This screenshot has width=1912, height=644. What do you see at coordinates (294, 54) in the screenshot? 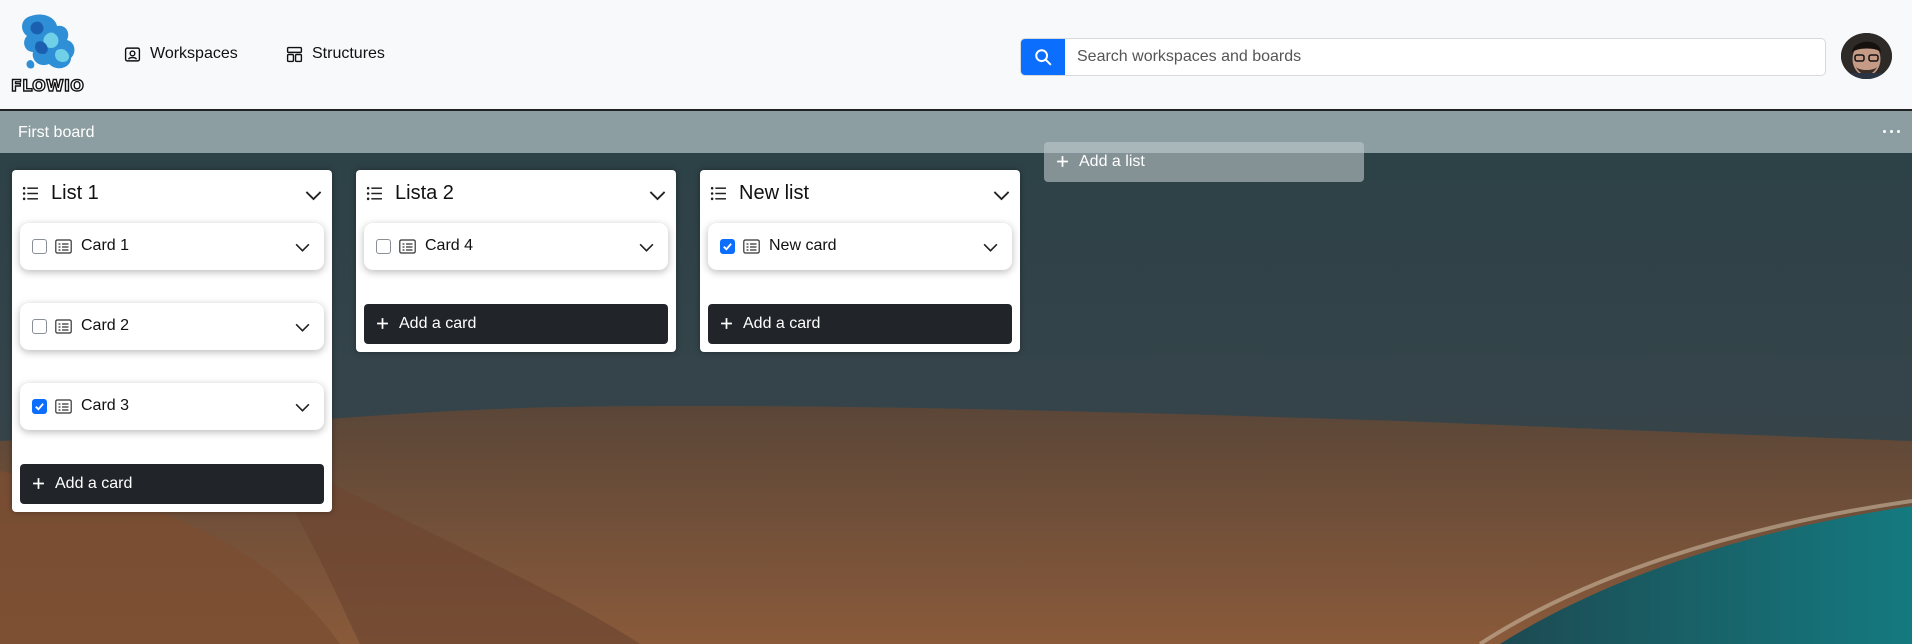
I see `layout-icon` at bounding box center [294, 54].